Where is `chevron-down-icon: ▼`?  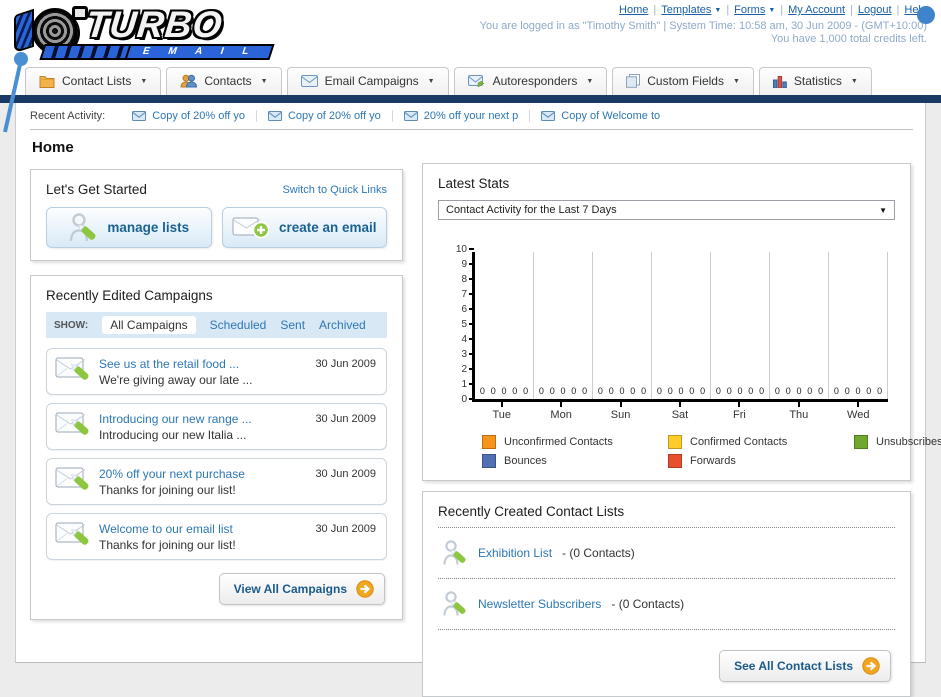
chevron-down-icon: ▼ is located at coordinates (144, 81).